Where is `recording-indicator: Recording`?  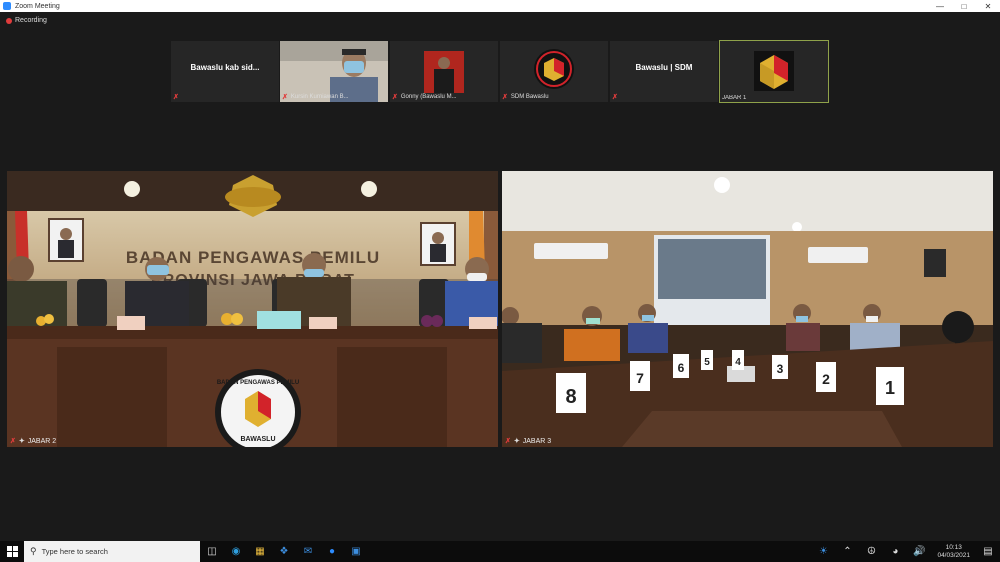 recording-indicator: Recording is located at coordinates (26, 20).